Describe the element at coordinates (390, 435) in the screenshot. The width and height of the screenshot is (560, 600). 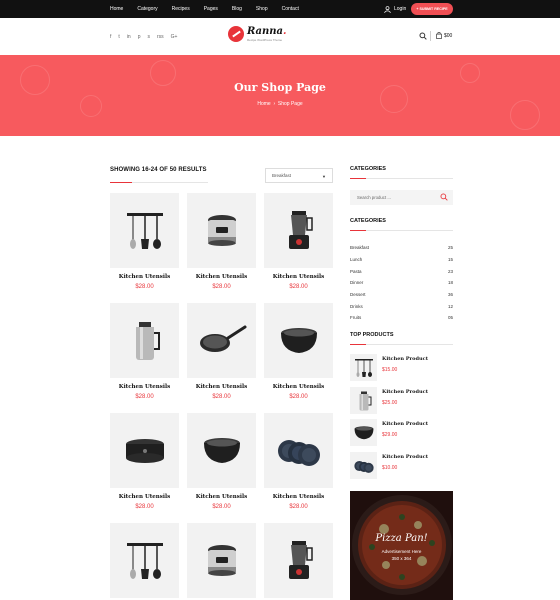
I see `top-product-price: $29.00` at that location.